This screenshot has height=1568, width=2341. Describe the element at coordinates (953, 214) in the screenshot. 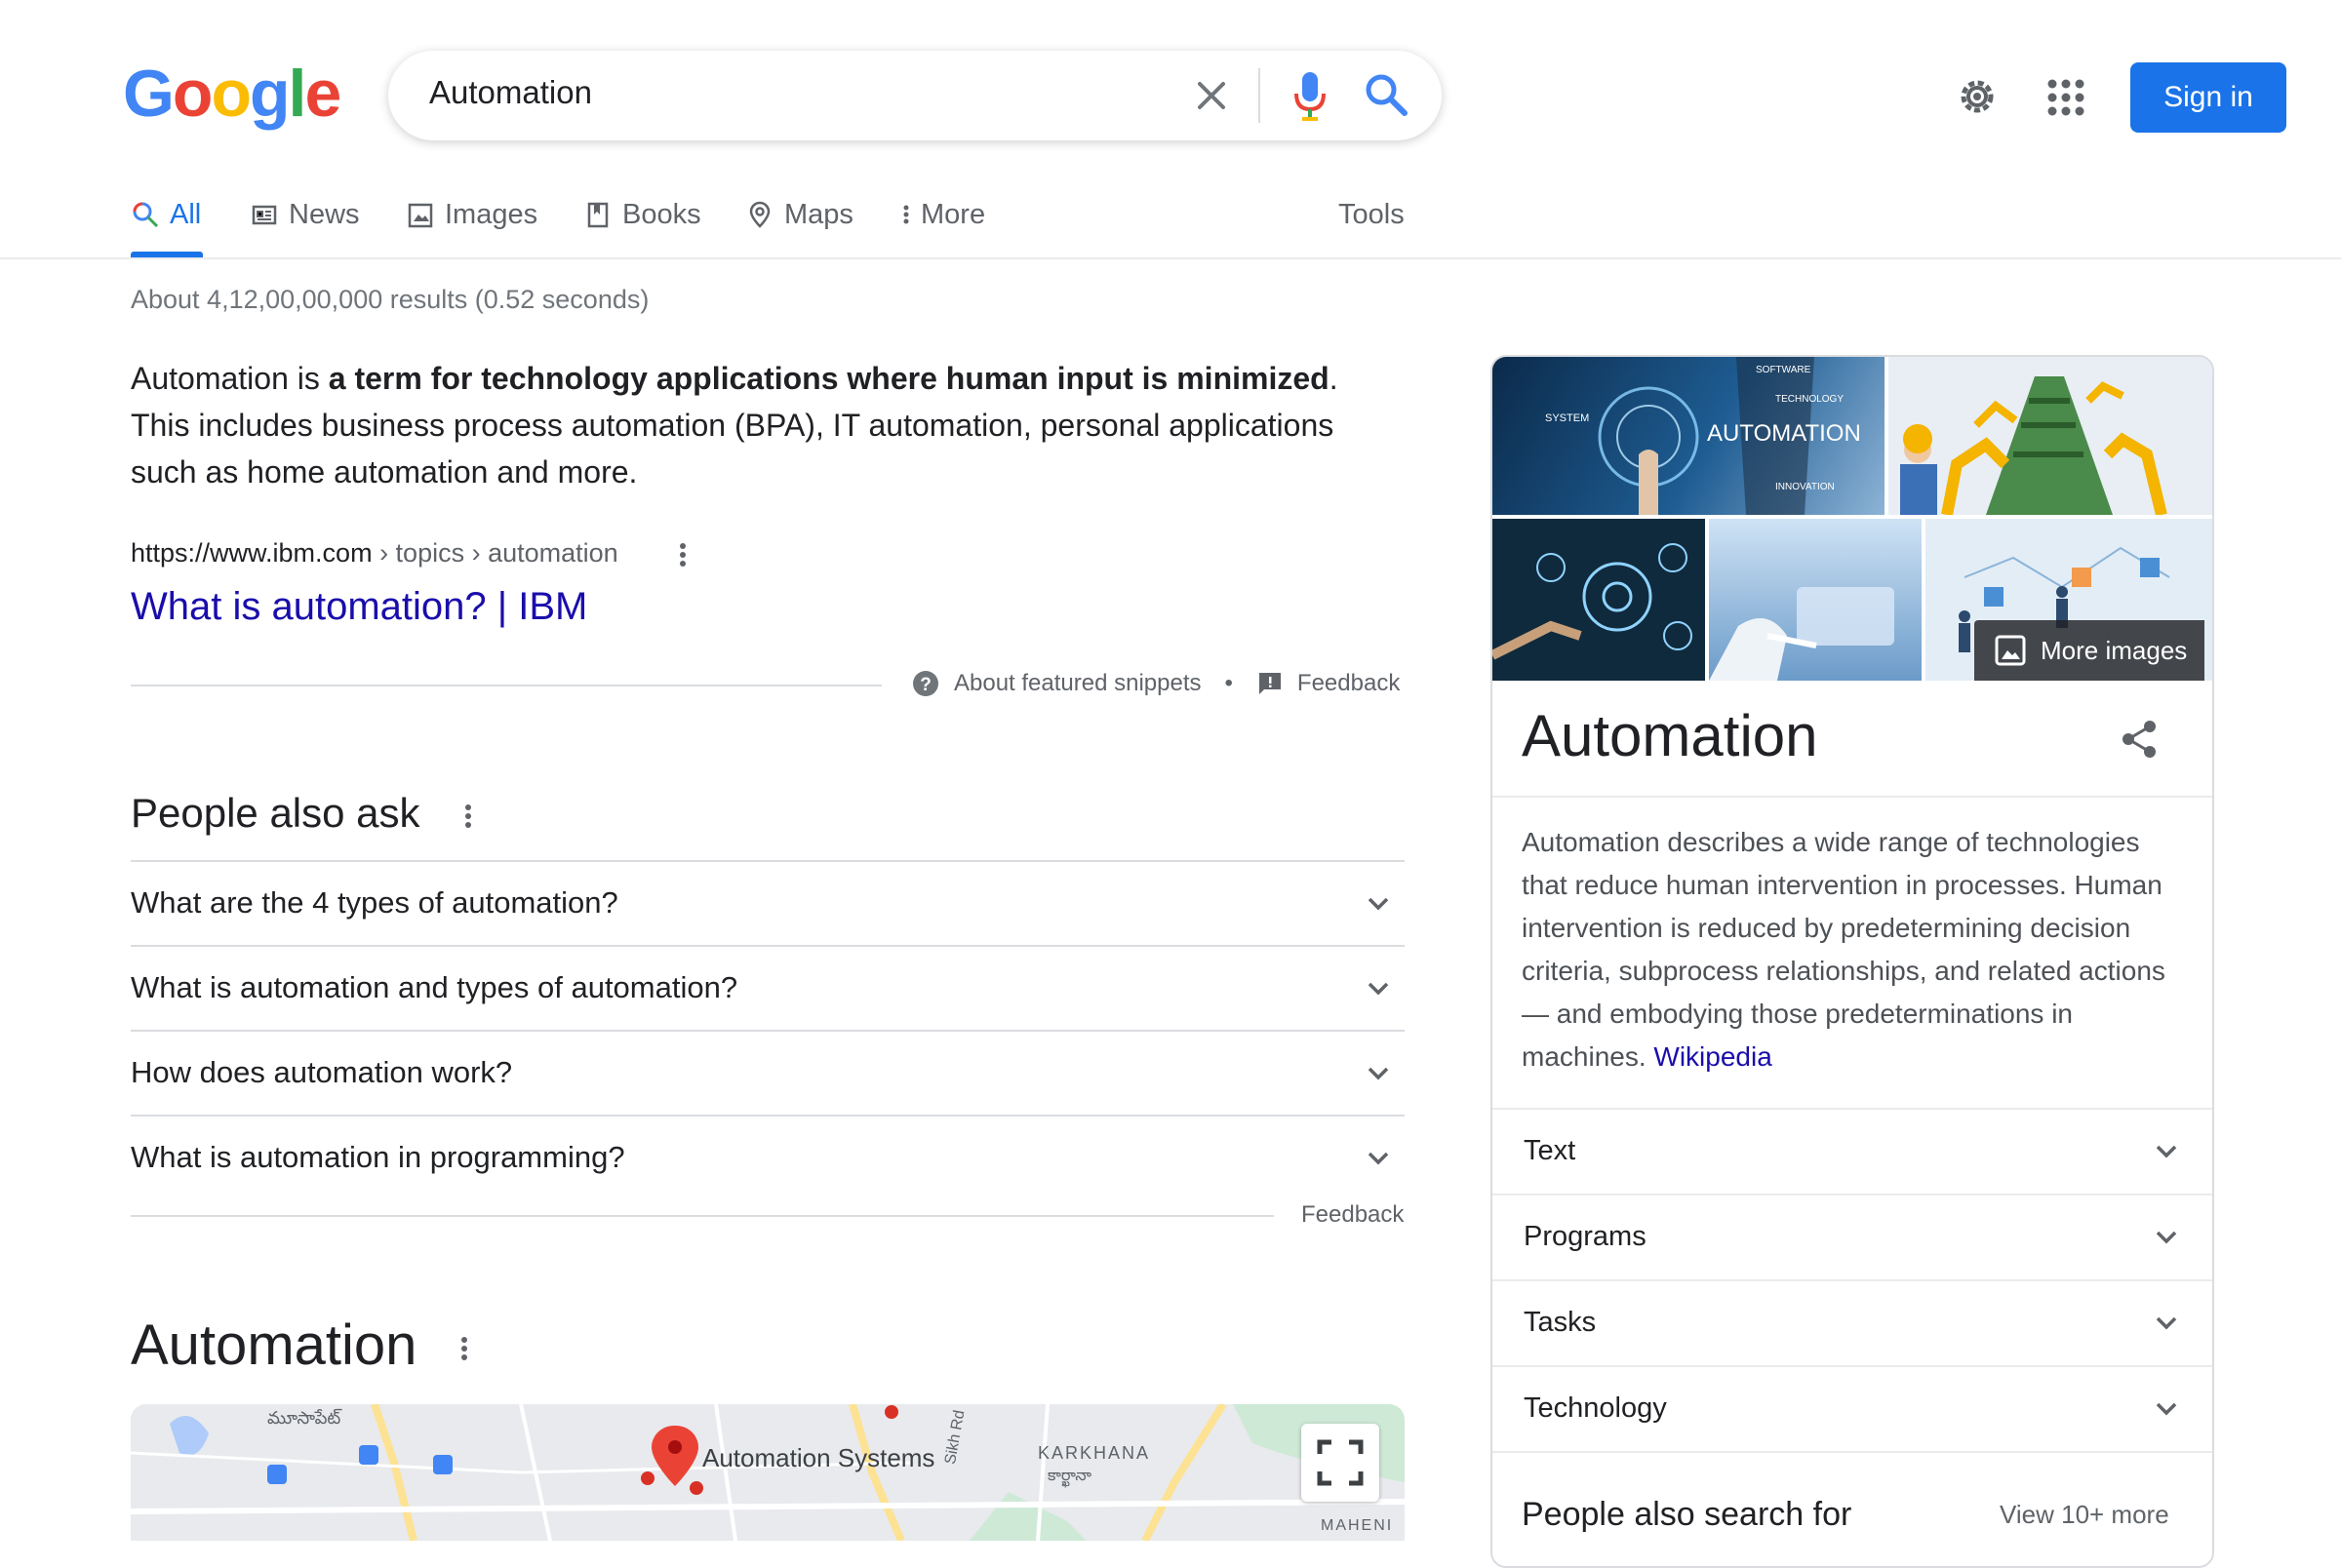

I see `tab-label: More` at that location.